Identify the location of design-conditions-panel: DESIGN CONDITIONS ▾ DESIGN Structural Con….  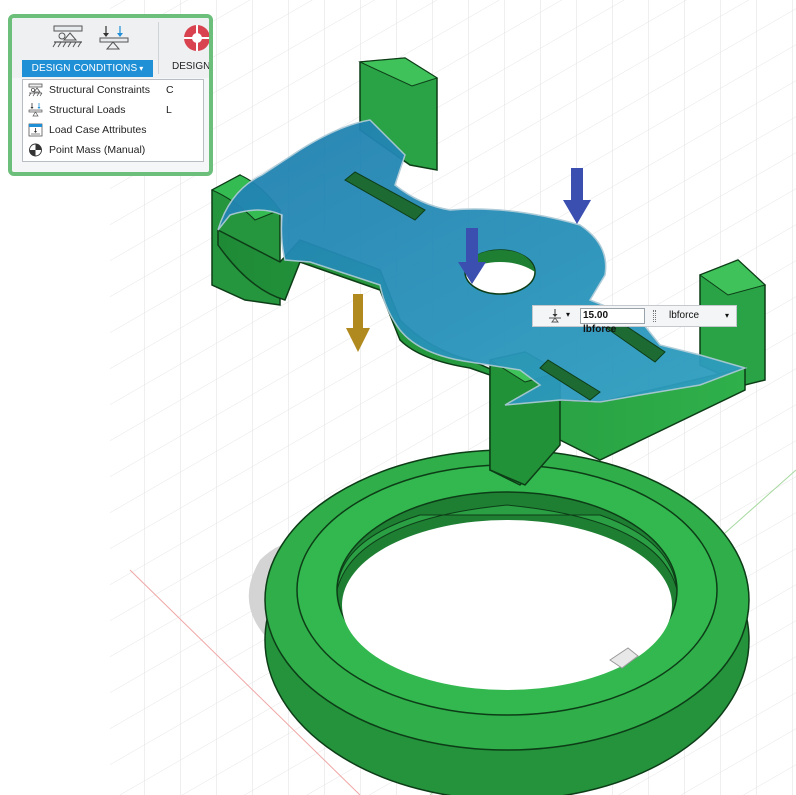
(110, 95).